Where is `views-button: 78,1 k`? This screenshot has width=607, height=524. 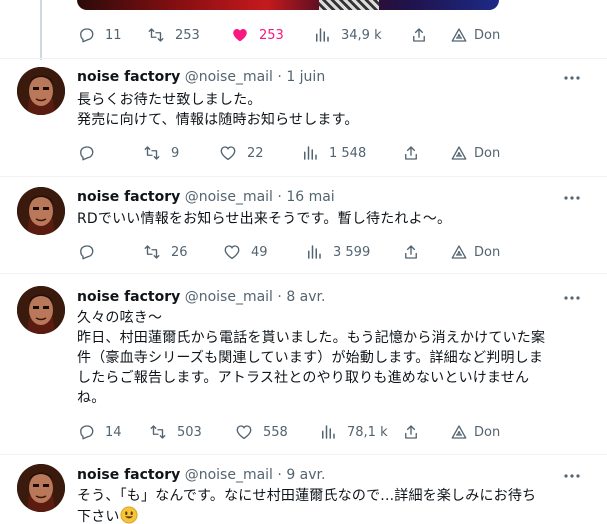
views-button: 78,1 k is located at coordinates (353, 432).